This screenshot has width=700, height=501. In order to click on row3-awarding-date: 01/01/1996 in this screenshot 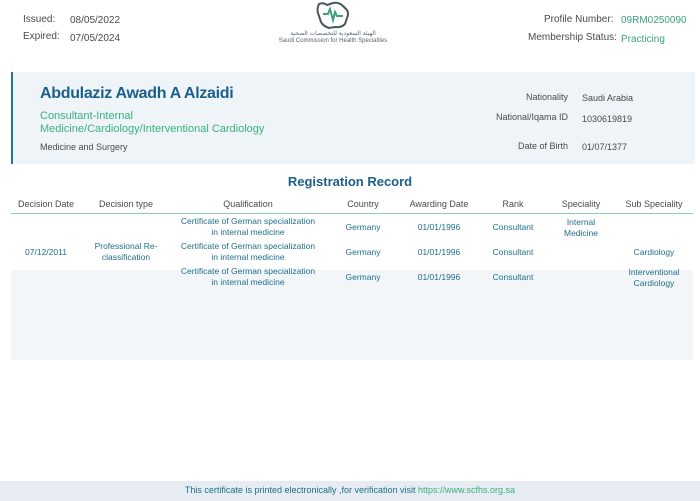, I will do `click(439, 277)`.